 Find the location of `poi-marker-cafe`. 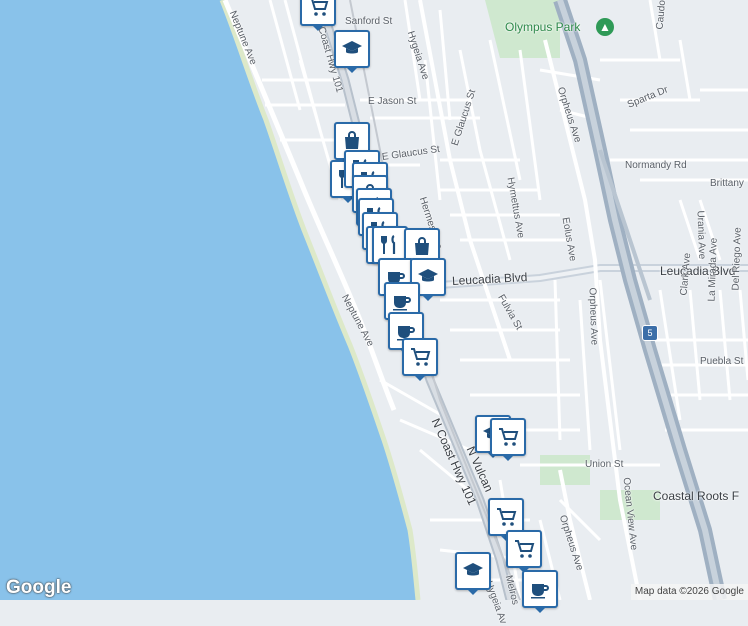

poi-marker-cafe is located at coordinates (540, 591).